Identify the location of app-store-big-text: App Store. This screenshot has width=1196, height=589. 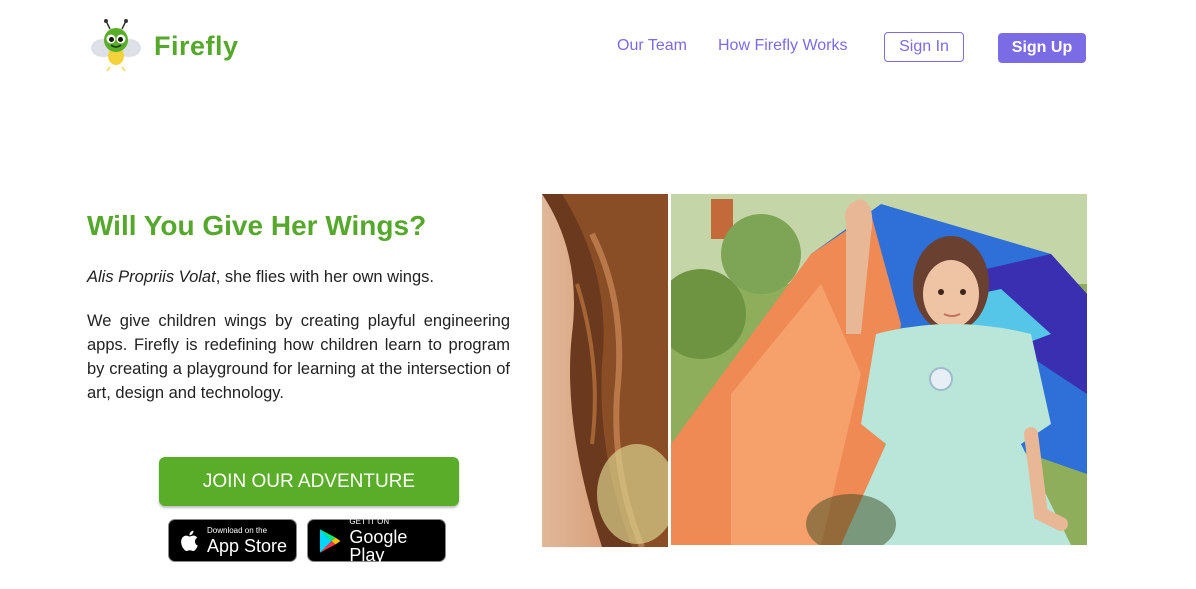
(247, 545).